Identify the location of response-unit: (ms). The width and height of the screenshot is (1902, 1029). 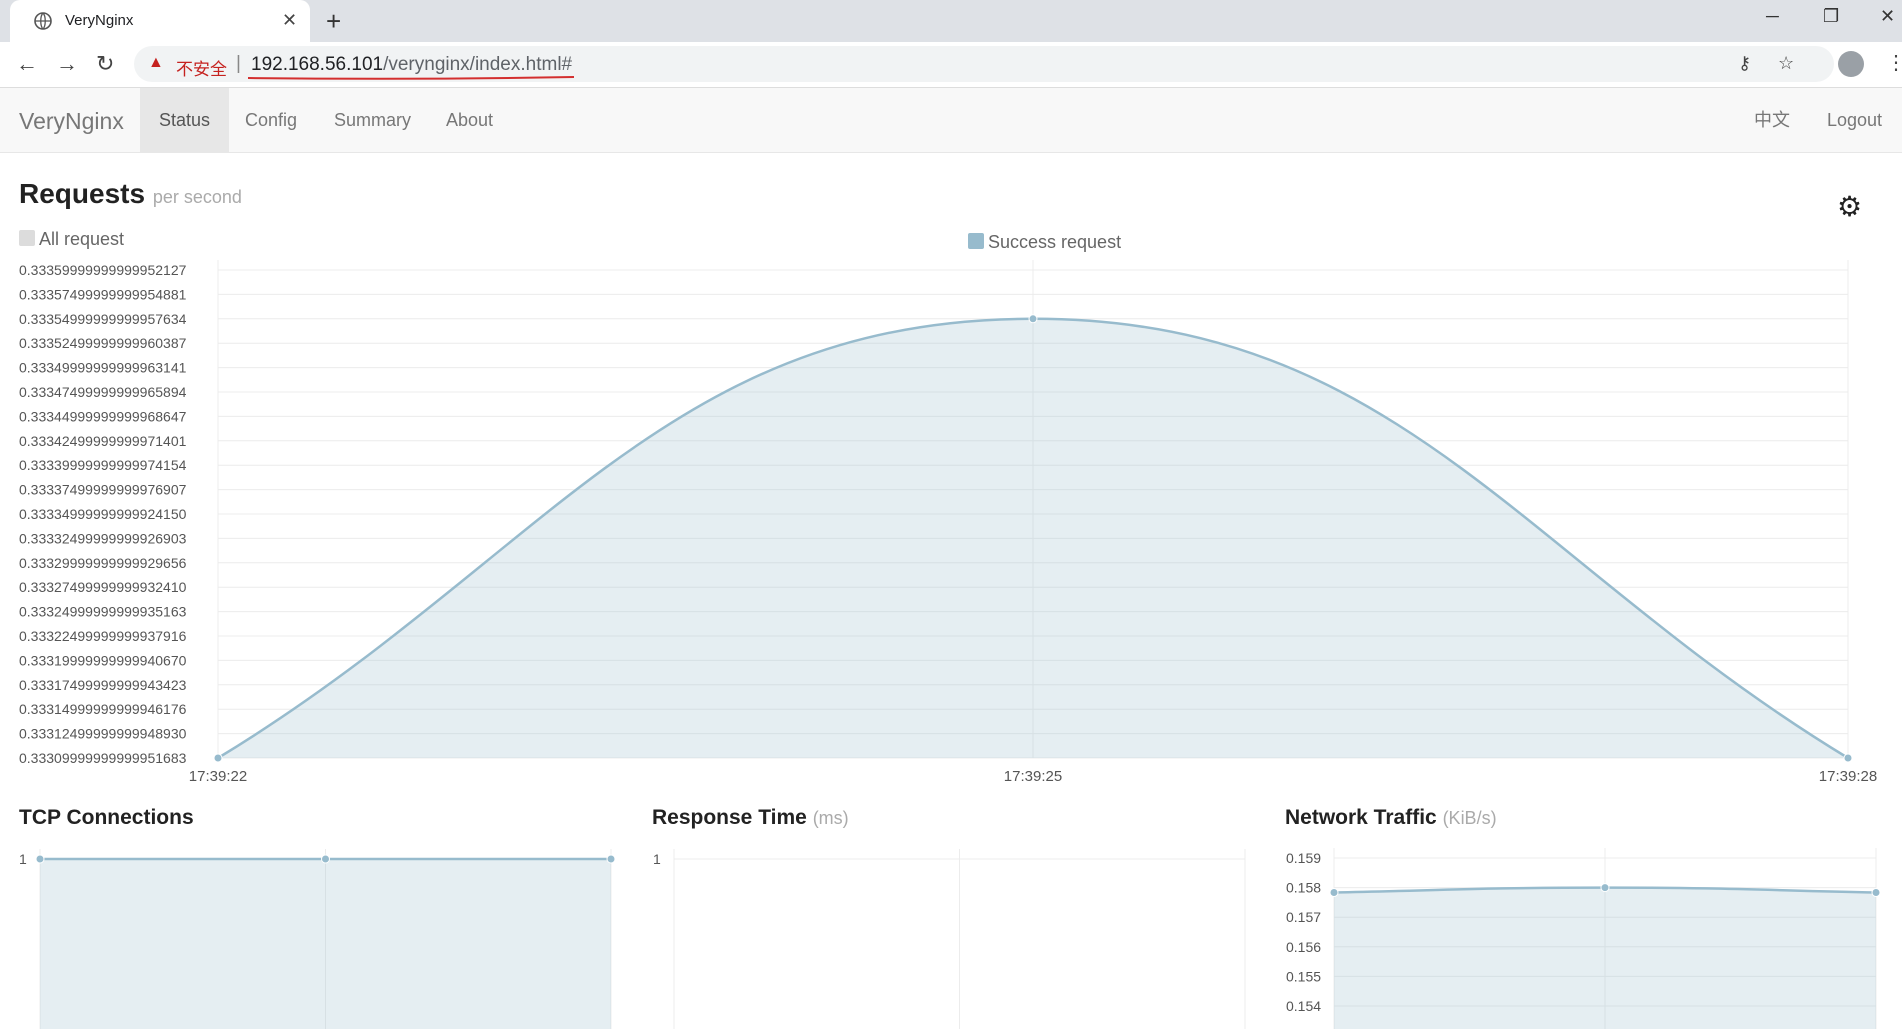
(830, 818).